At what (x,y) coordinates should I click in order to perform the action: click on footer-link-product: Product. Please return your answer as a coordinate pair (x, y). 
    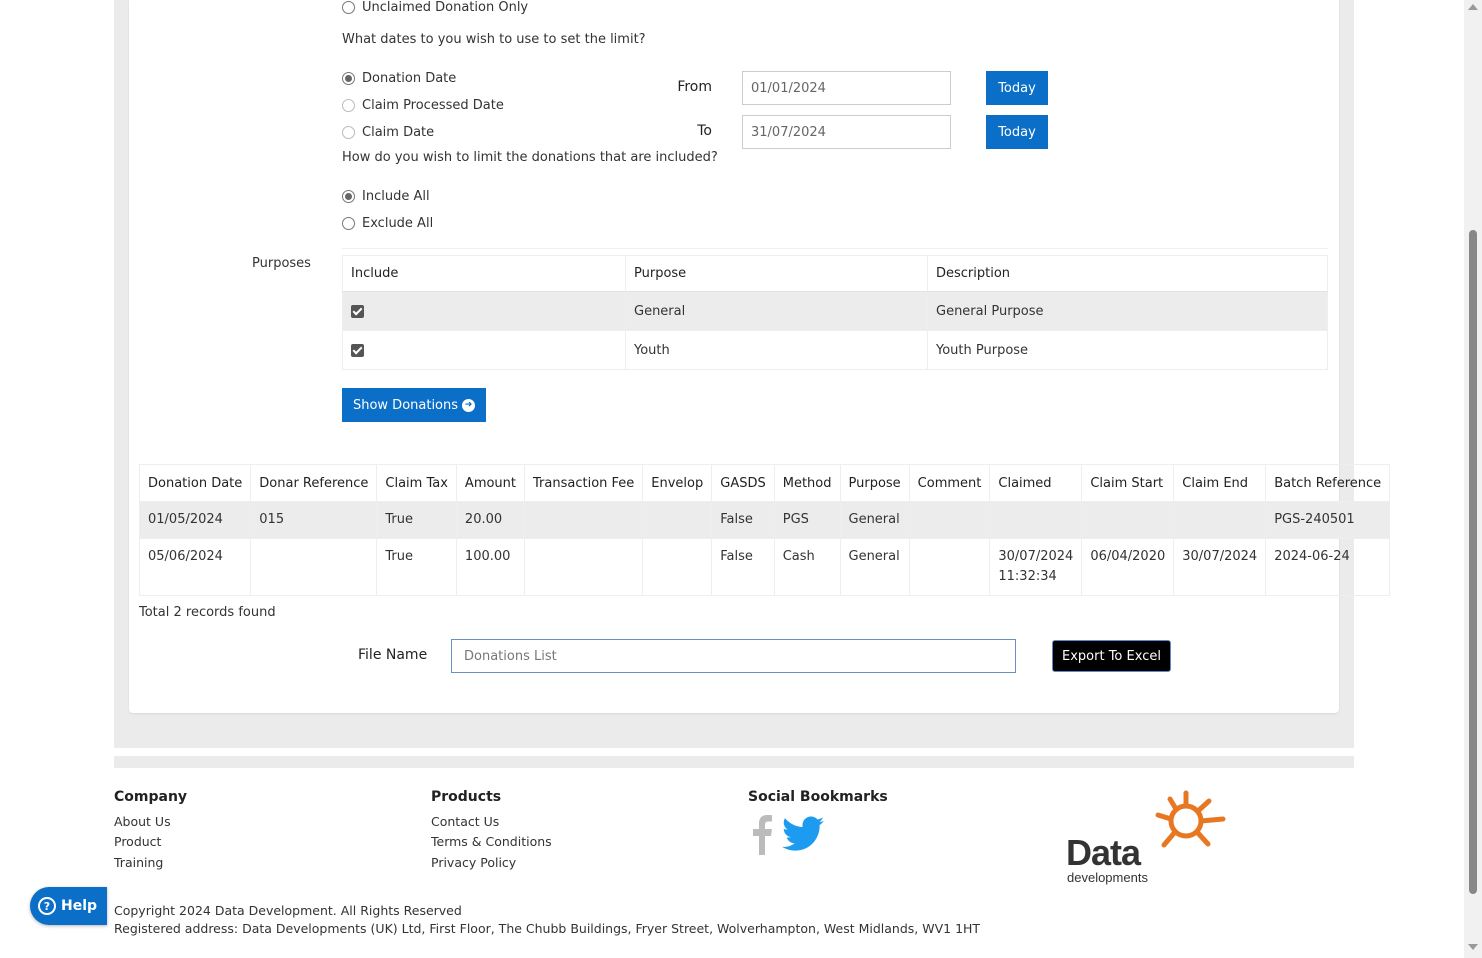
    Looking at the image, I should click on (137, 841).